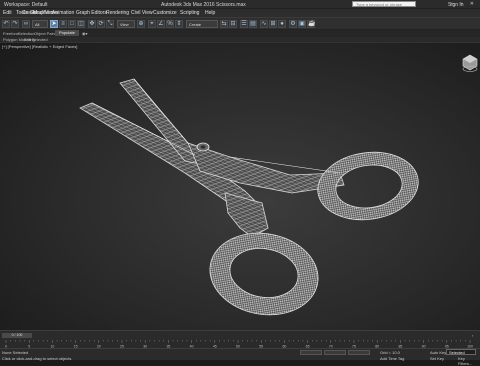 The width and height of the screenshot is (480, 366). What do you see at coordinates (273, 24) in the screenshot?
I see `schematic-icon: ⊞` at bounding box center [273, 24].